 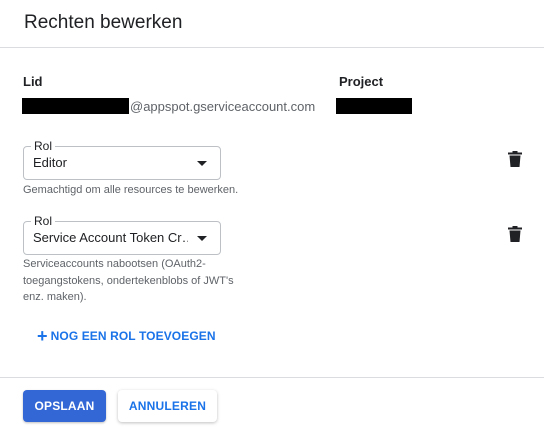 I want to click on header-divider, so click(x=272, y=47).